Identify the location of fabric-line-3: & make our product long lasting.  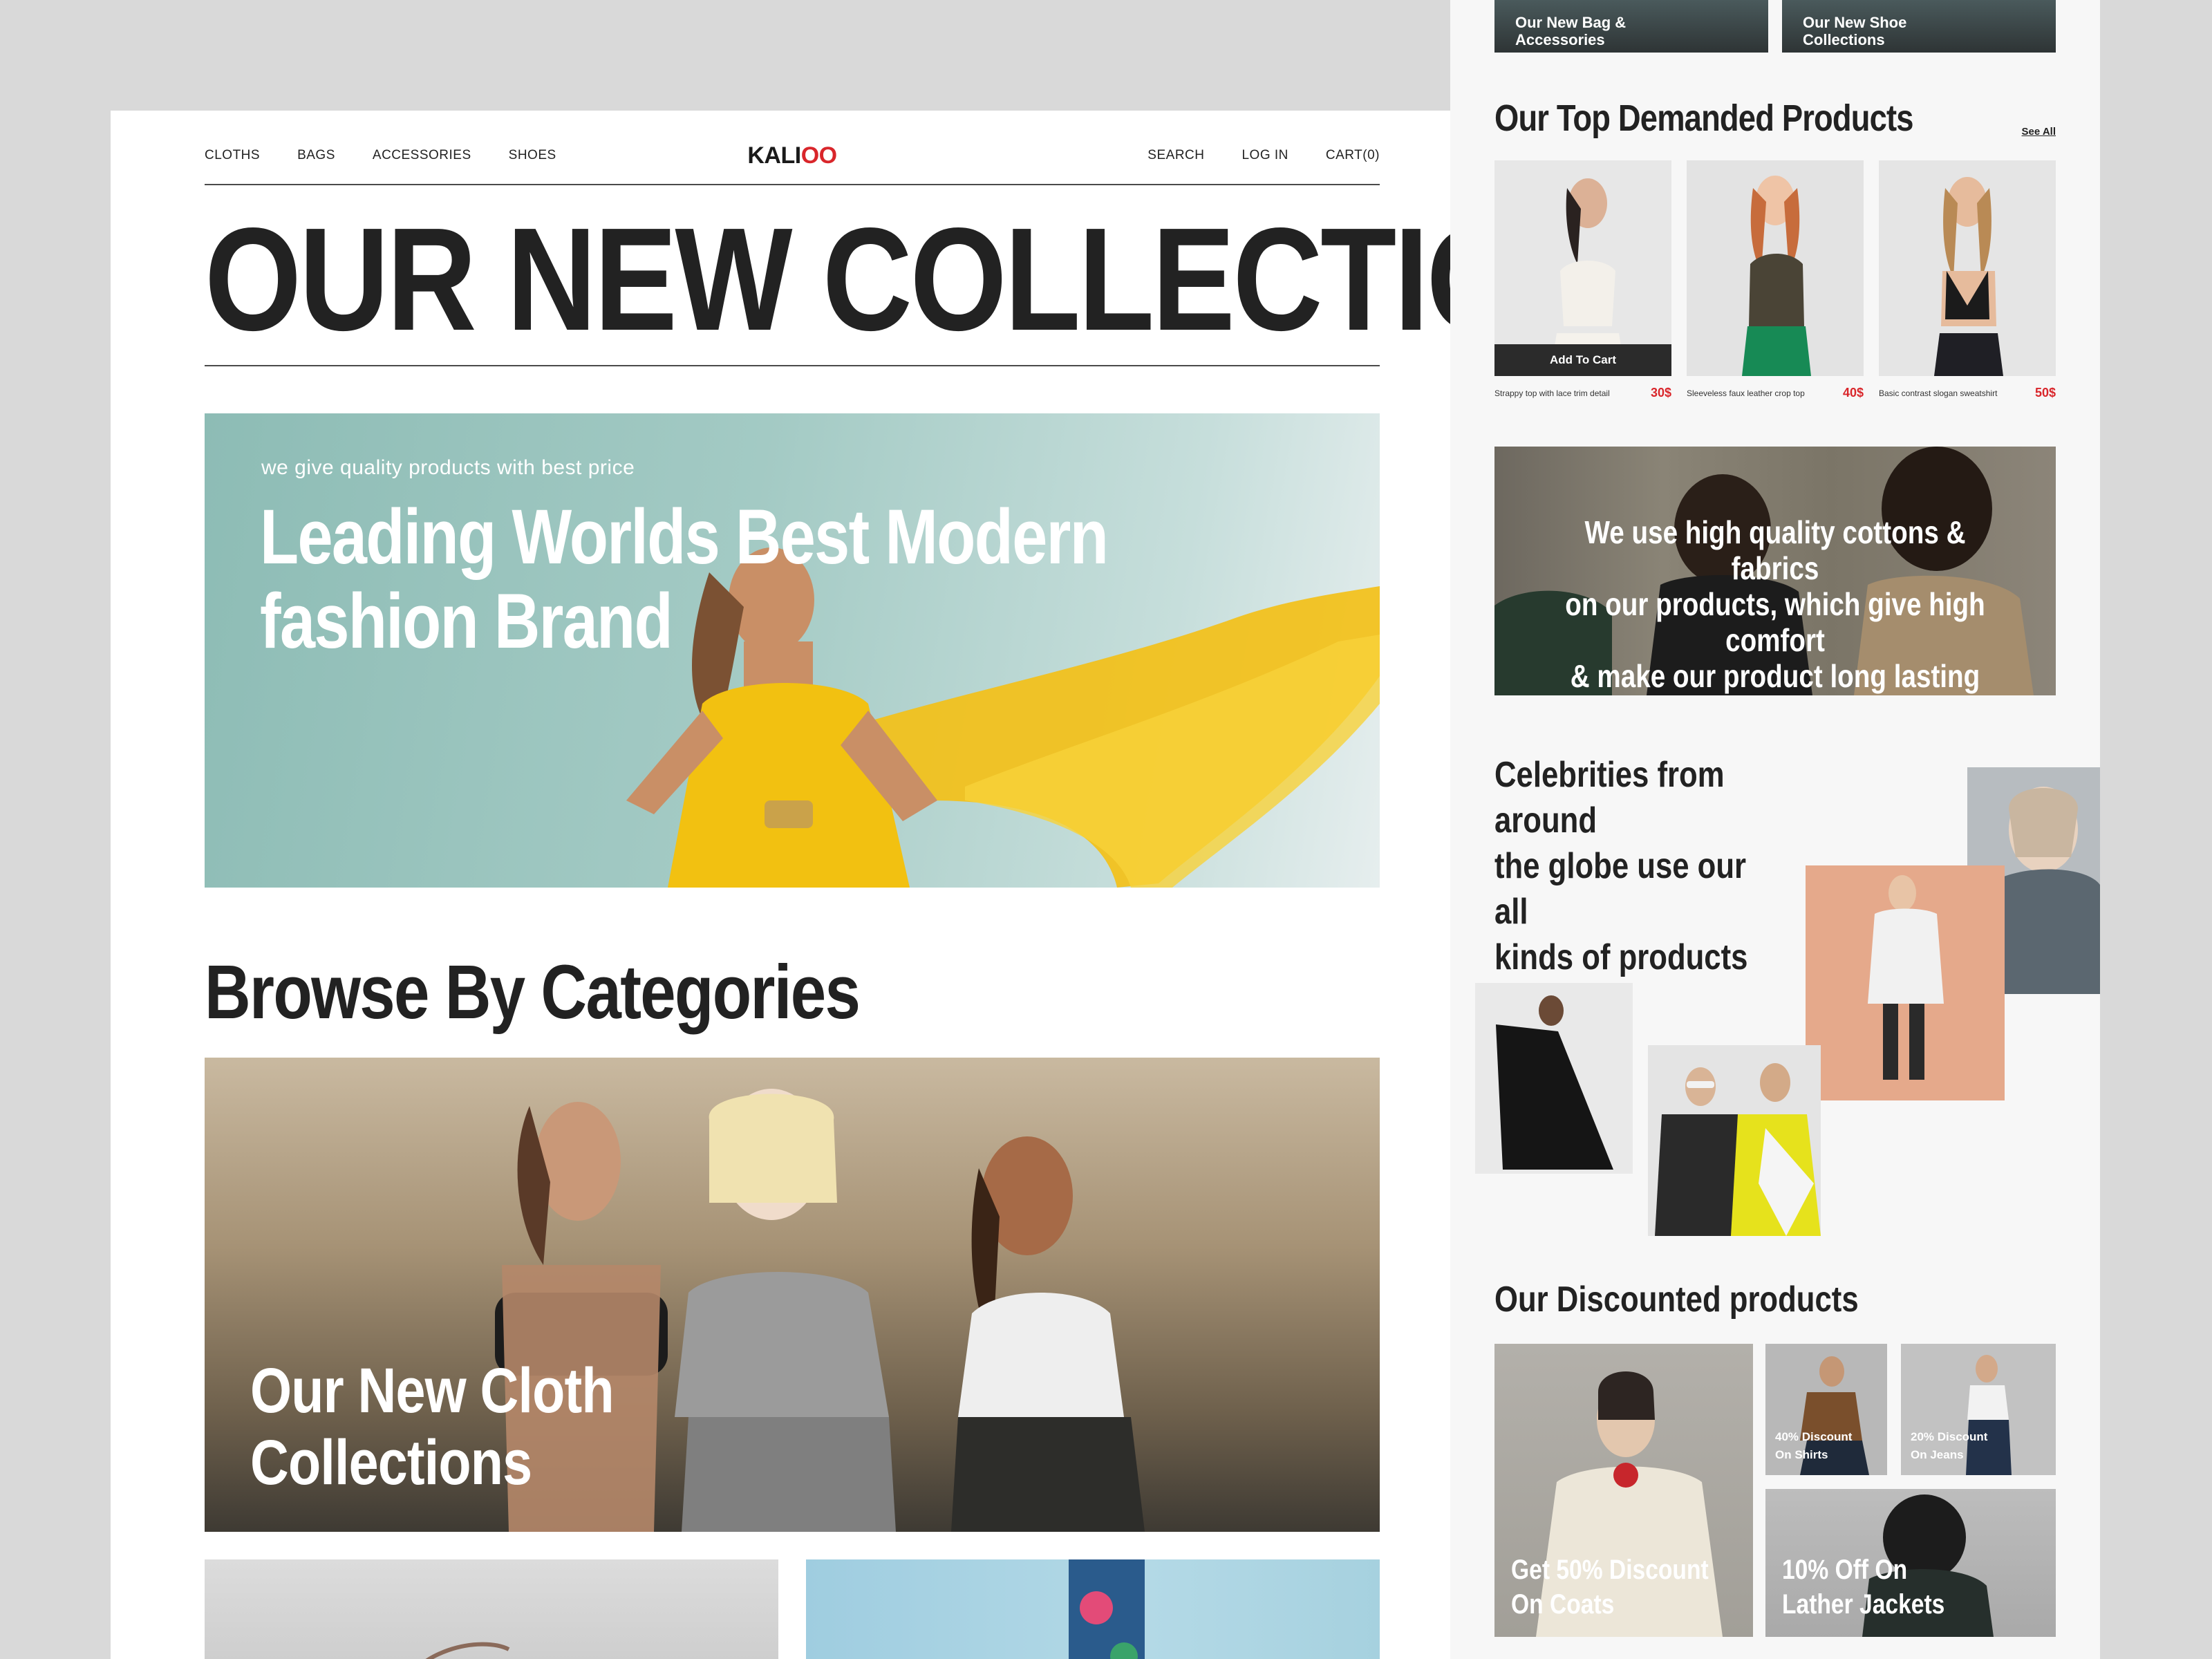
(1775, 676).